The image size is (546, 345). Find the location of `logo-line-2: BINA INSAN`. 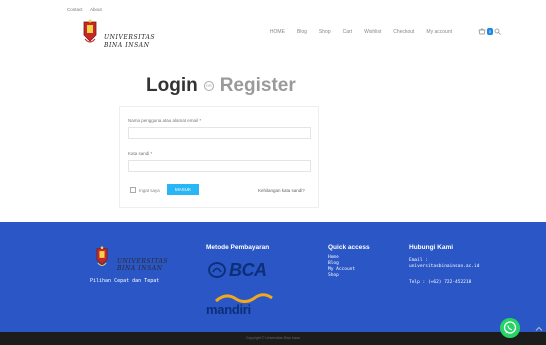

logo-line-2: BINA INSAN is located at coordinates (127, 45).